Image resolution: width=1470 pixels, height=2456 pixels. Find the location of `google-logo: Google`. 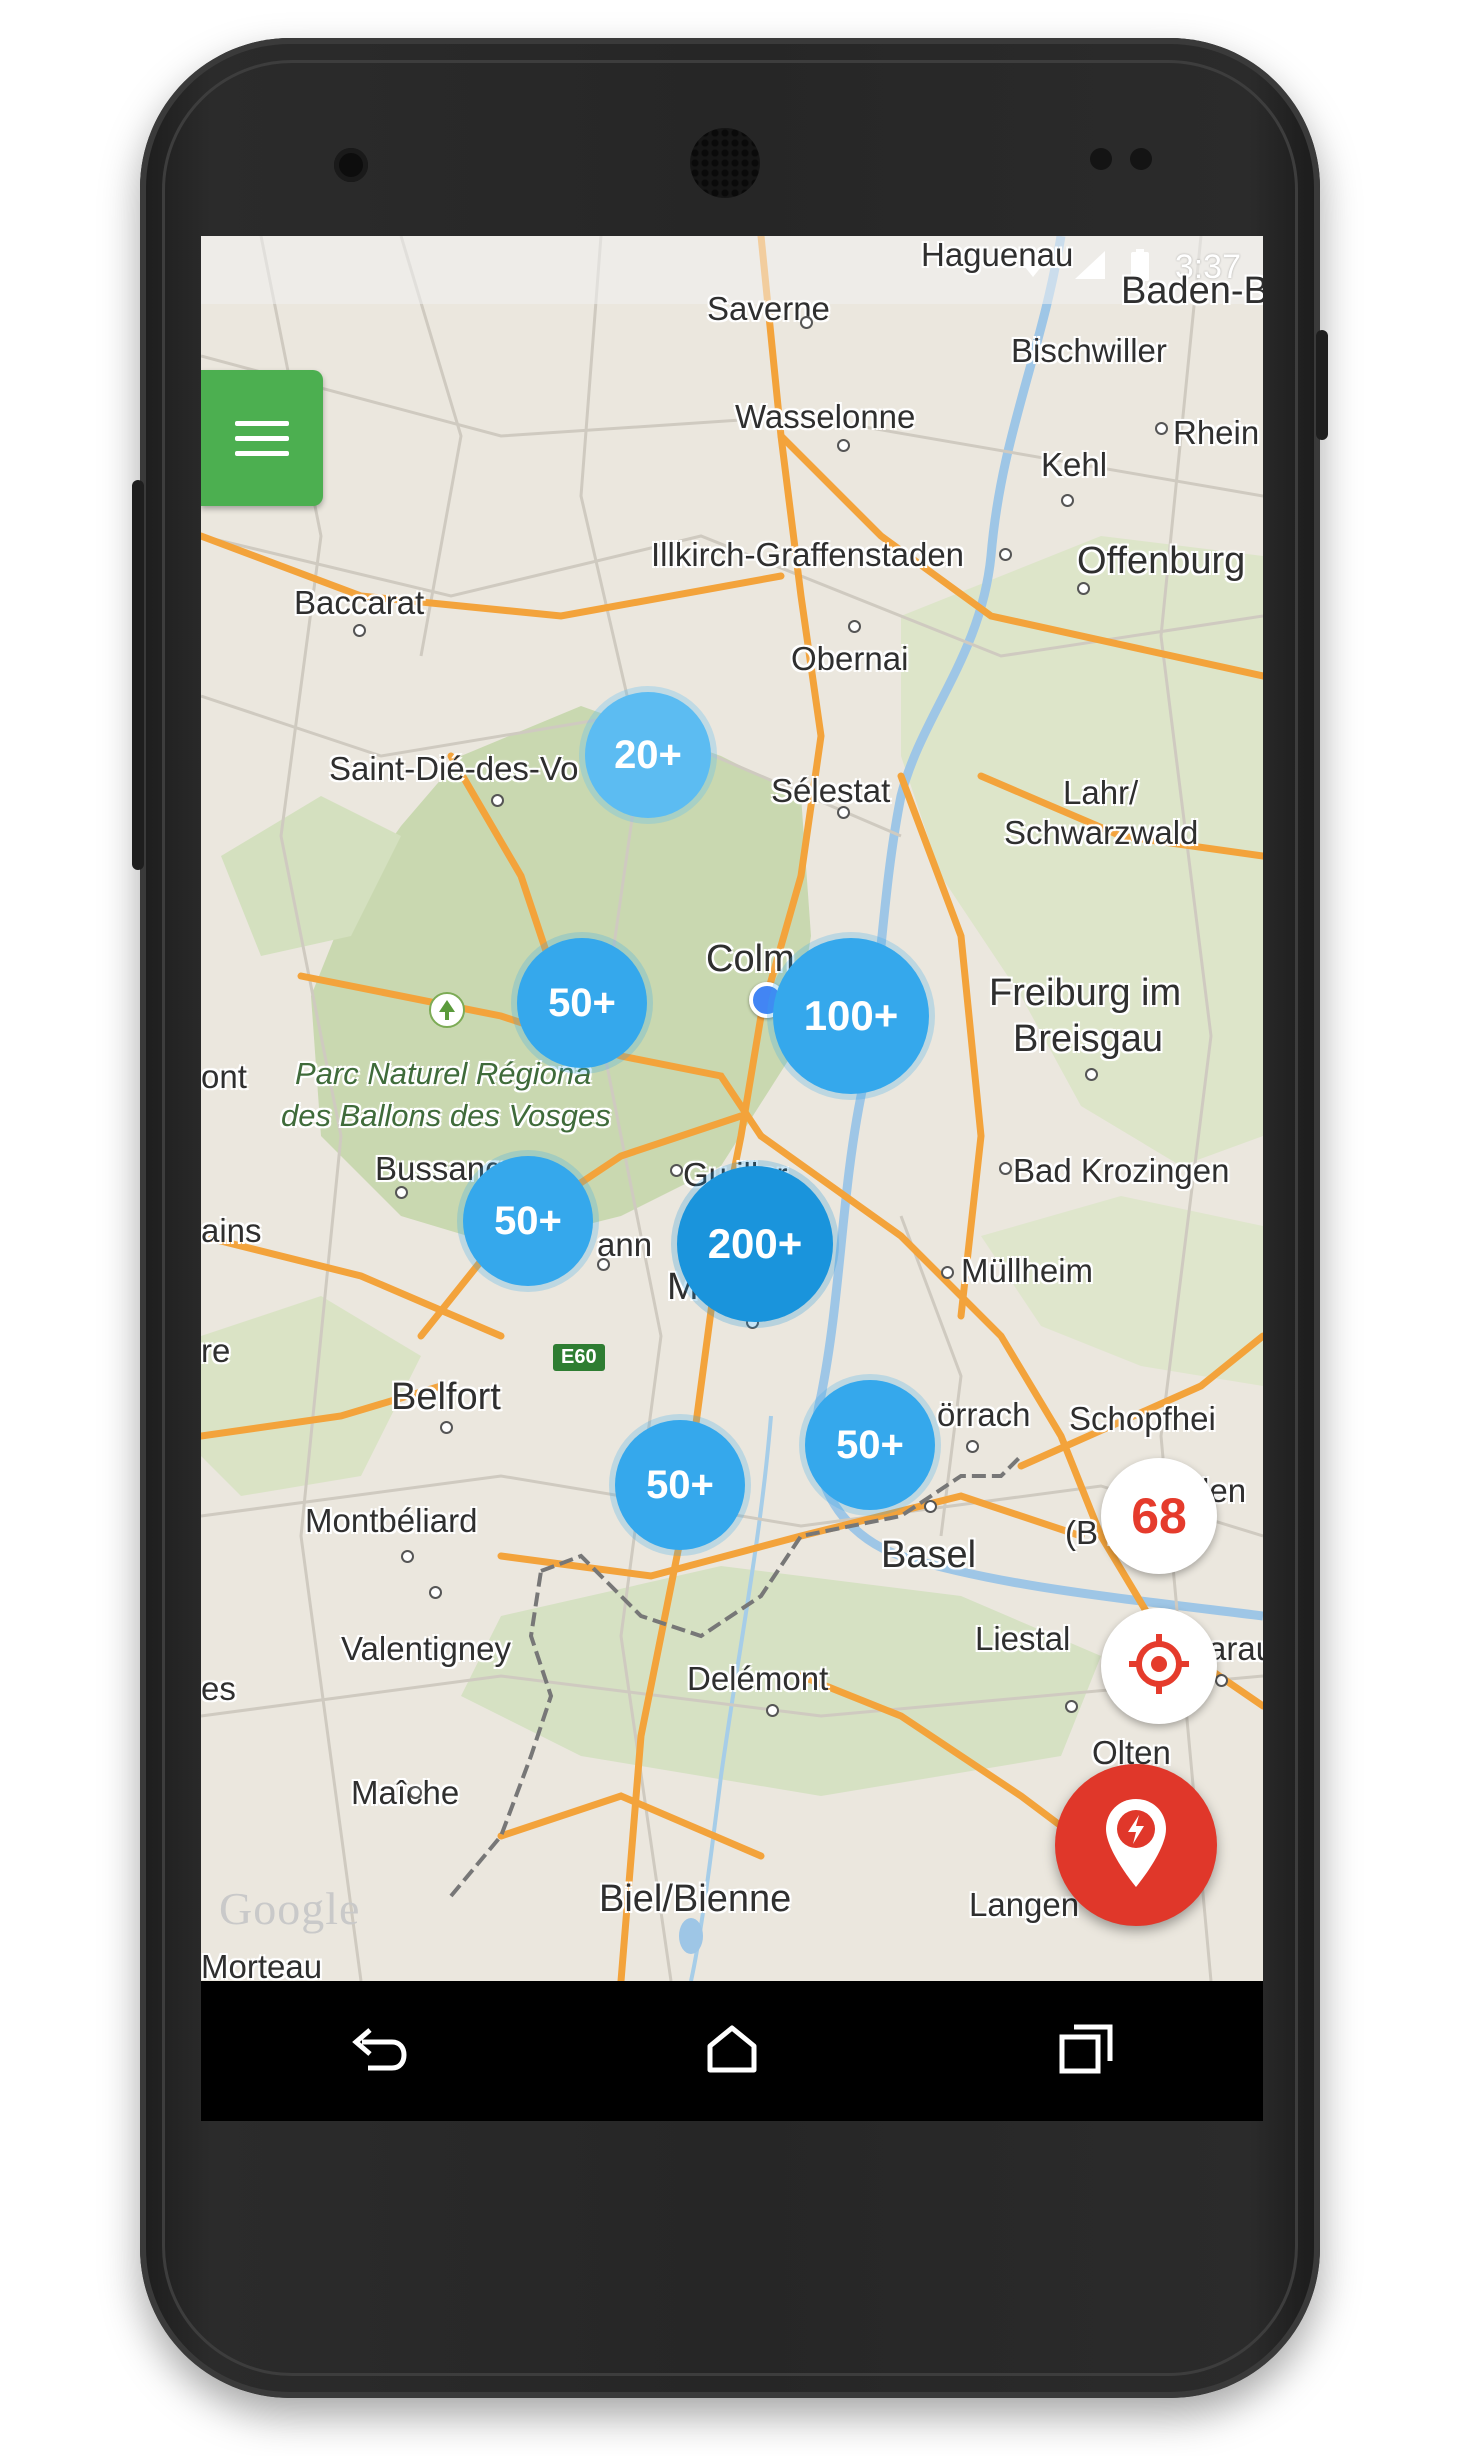

google-logo: Google is located at coordinates (290, 1908).